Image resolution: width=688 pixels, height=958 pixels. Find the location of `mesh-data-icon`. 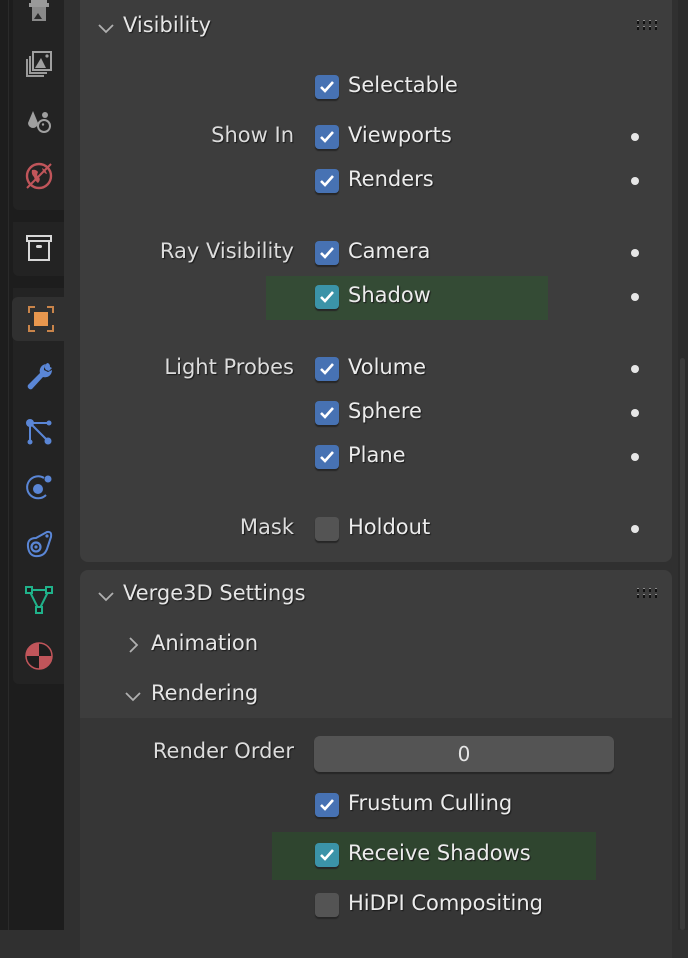

mesh-data-icon is located at coordinates (39, 600).